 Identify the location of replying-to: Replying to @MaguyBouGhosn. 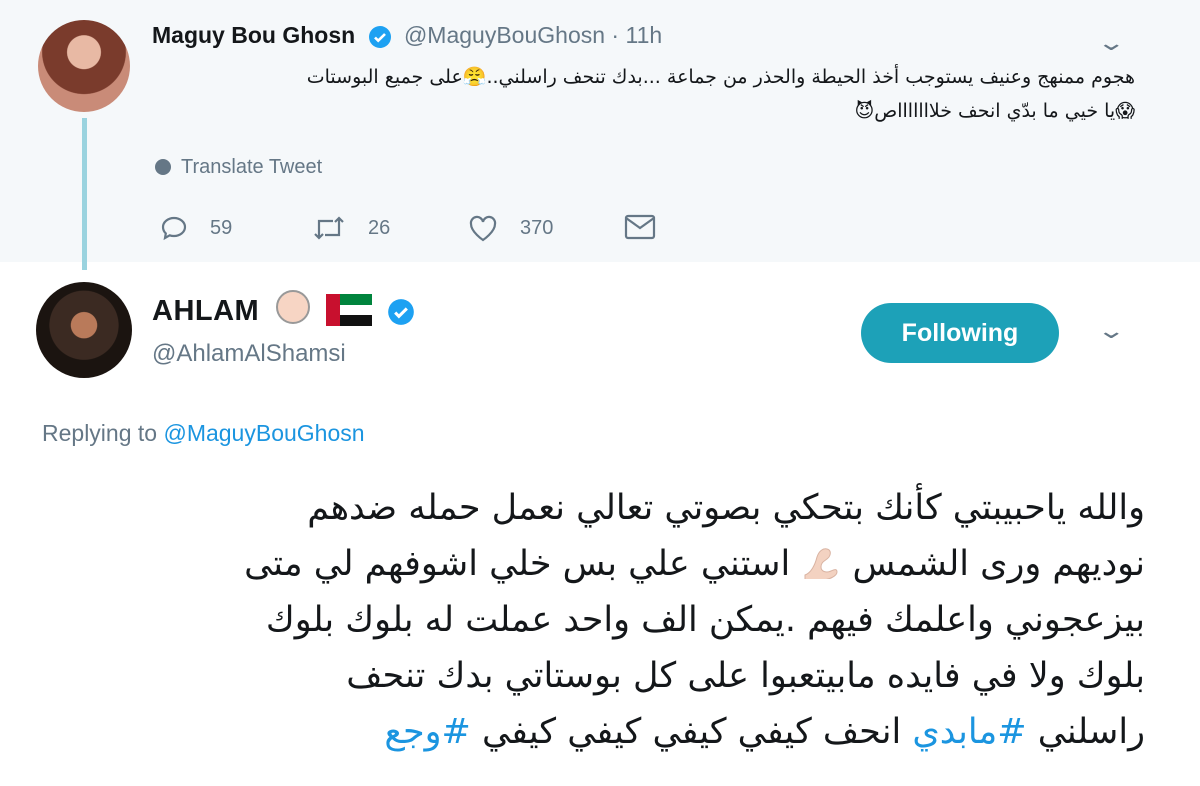
(203, 433).